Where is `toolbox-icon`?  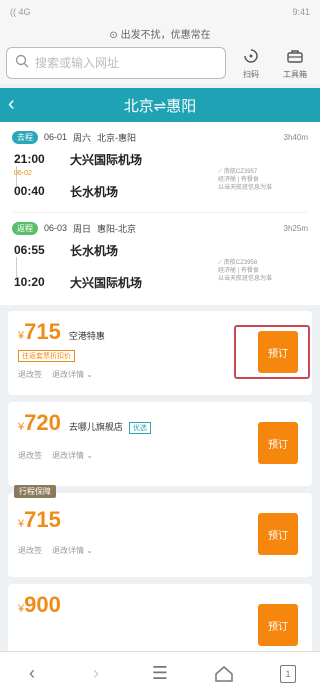
toolbox-icon is located at coordinates (295, 57).